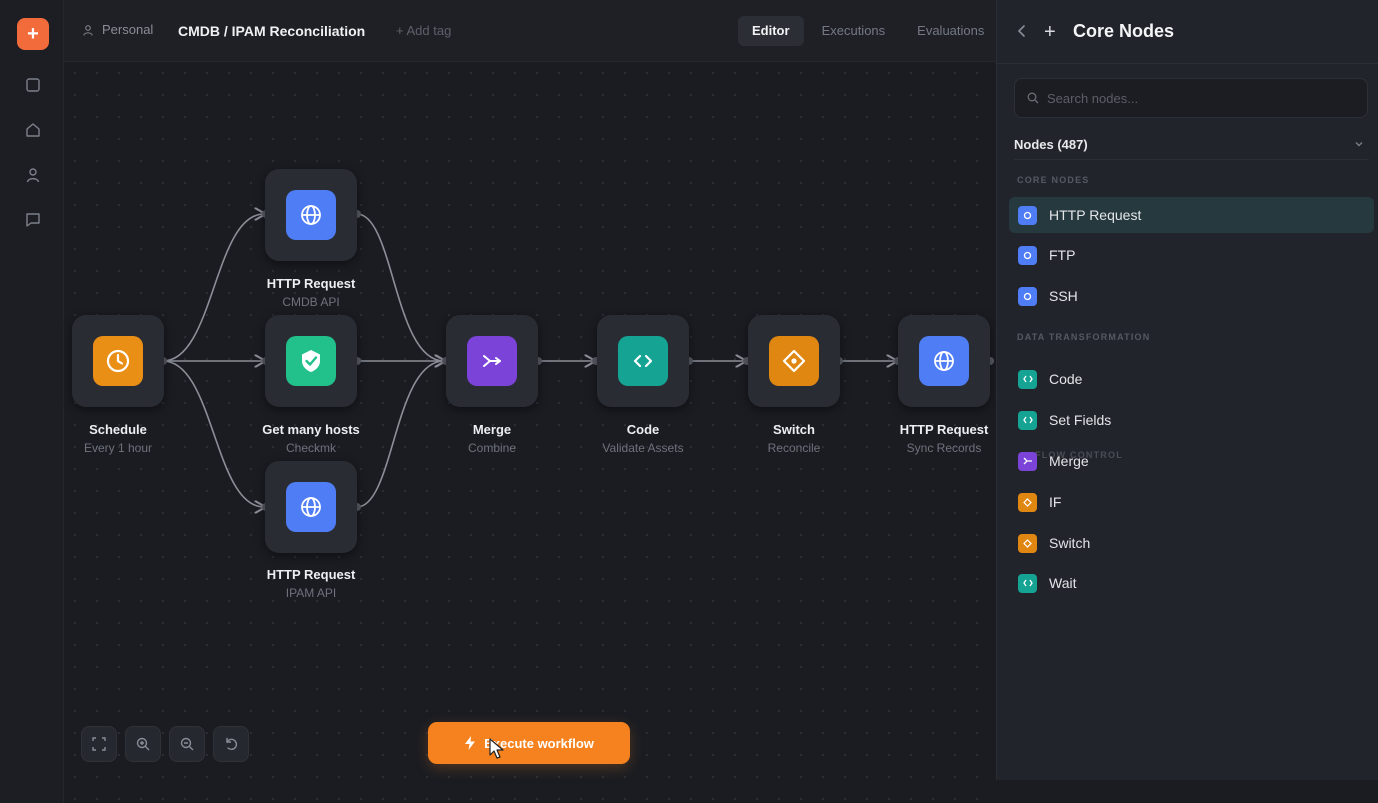  What do you see at coordinates (470, 743) in the screenshot?
I see `lightning-icon` at bounding box center [470, 743].